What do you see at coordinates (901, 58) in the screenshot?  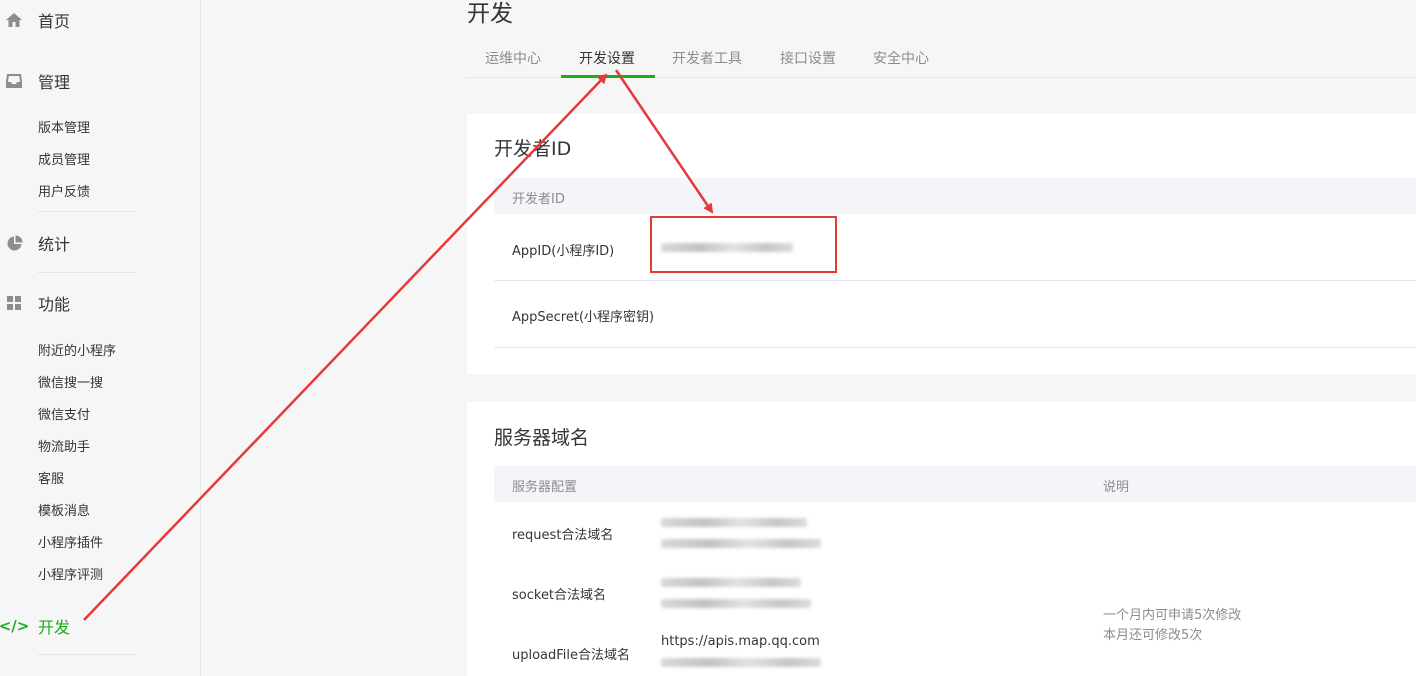 I see `tab-security: 安全中心` at bounding box center [901, 58].